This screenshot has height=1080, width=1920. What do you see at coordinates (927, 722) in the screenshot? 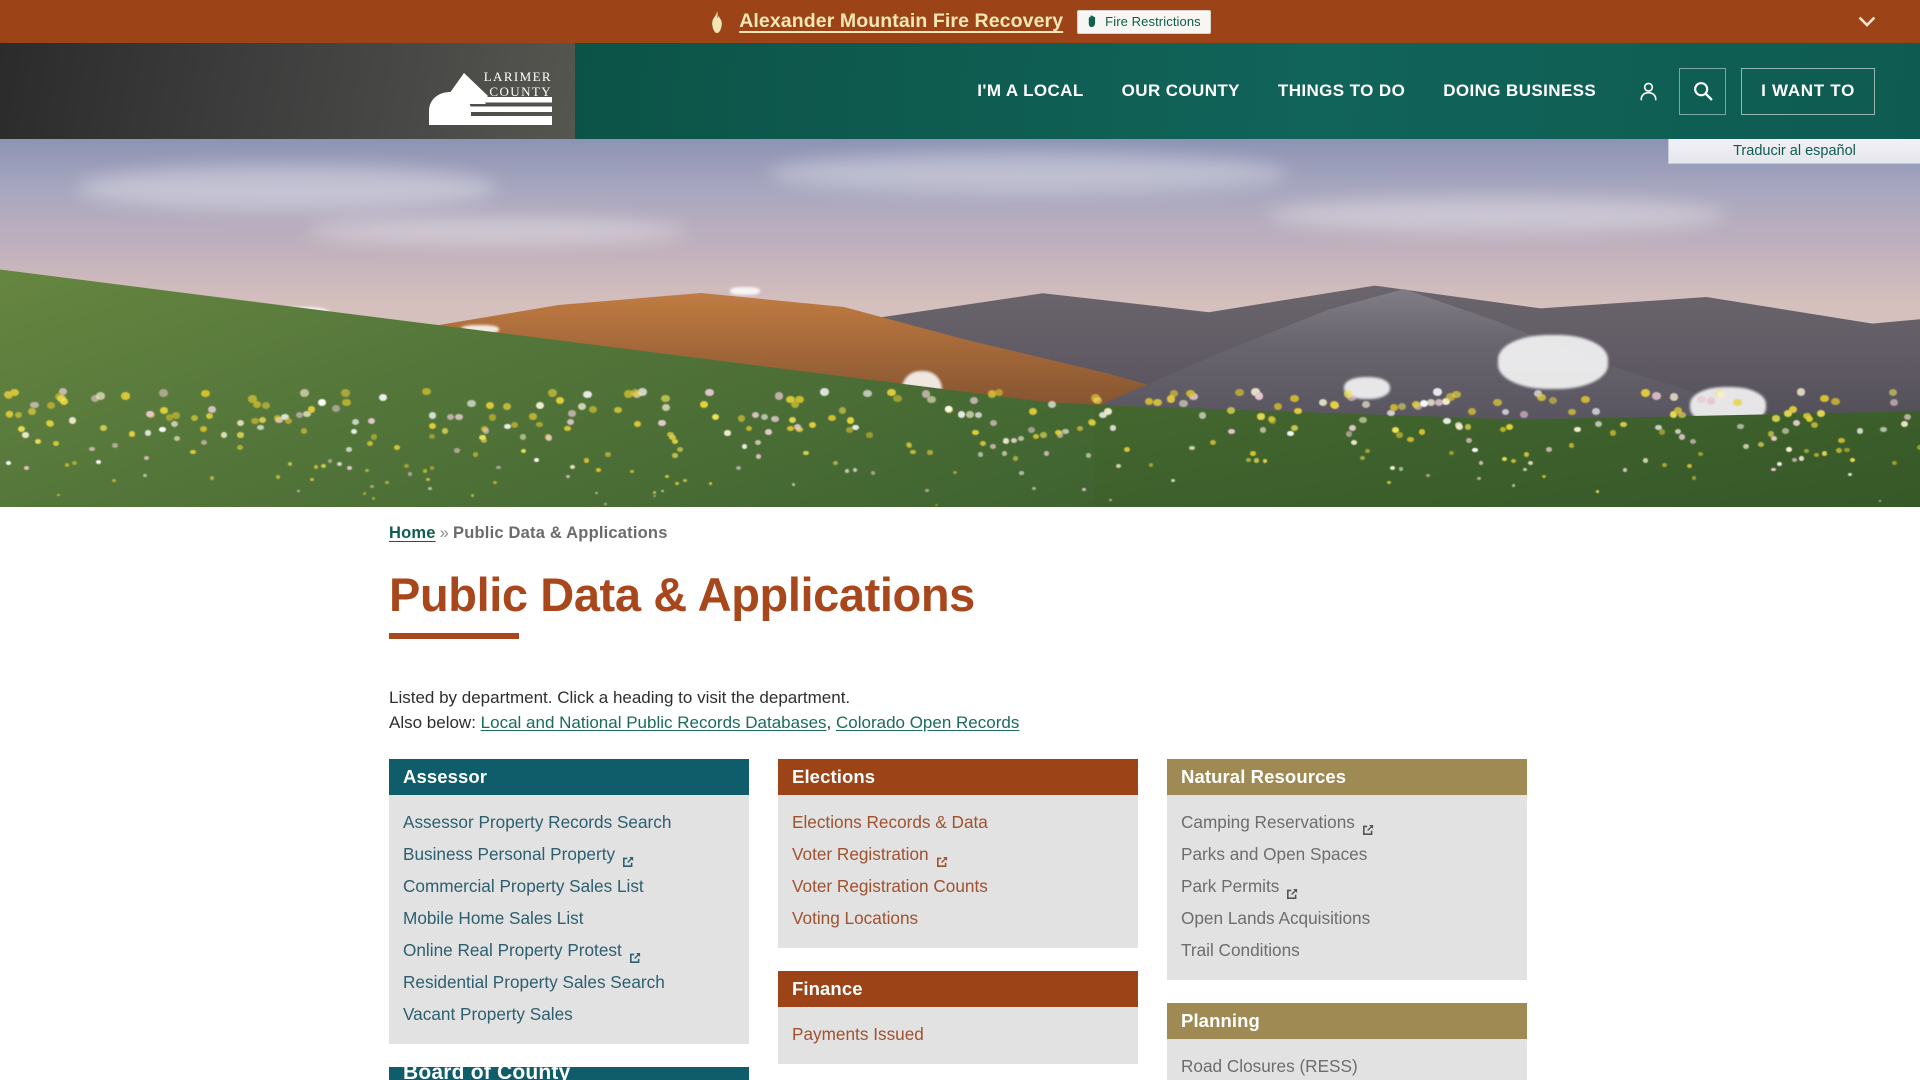
I see `link-colorado-open-records: Colorado Open Records` at bounding box center [927, 722].